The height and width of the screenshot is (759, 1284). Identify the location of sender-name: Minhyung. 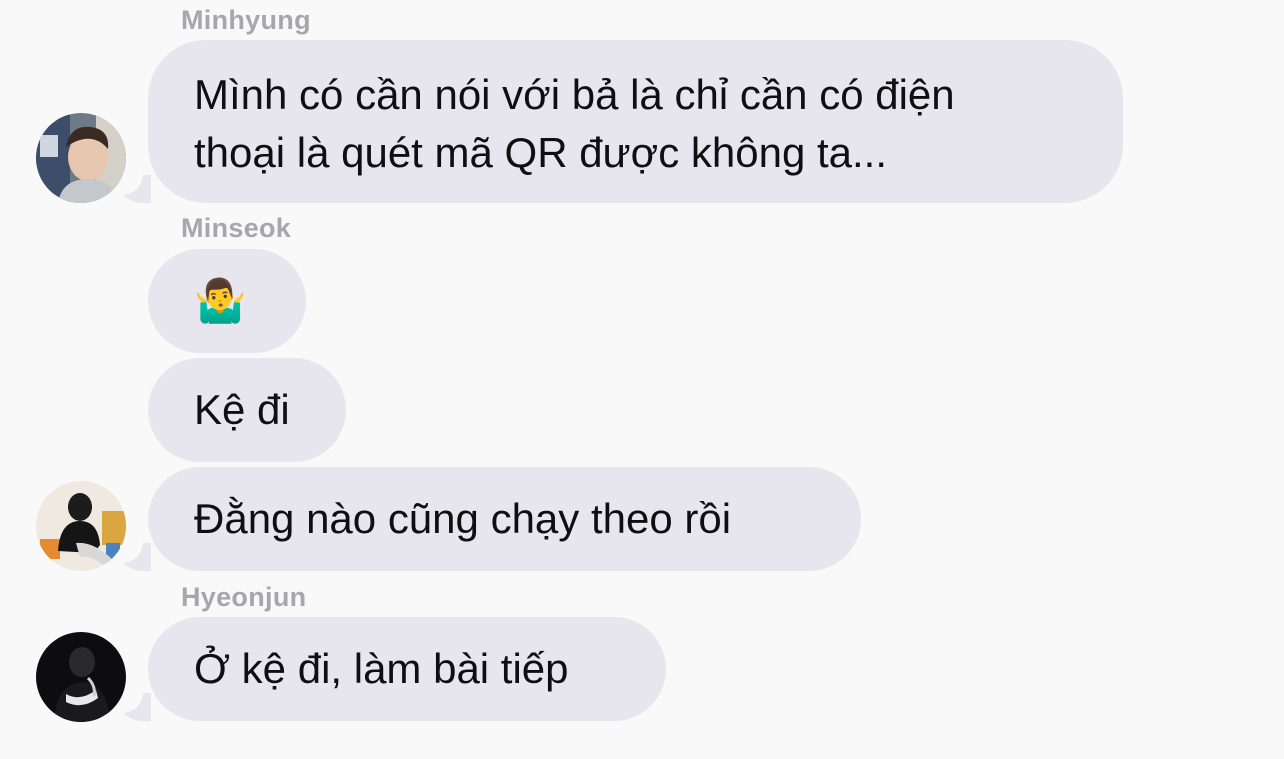
(246, 20).